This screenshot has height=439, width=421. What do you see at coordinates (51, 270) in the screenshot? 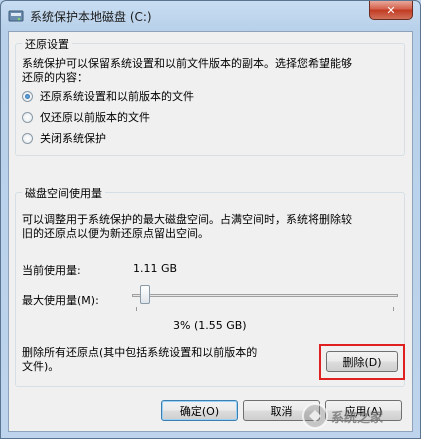
I see `current-usage-label: 当前使用量:` at bounding box center [51, 270].